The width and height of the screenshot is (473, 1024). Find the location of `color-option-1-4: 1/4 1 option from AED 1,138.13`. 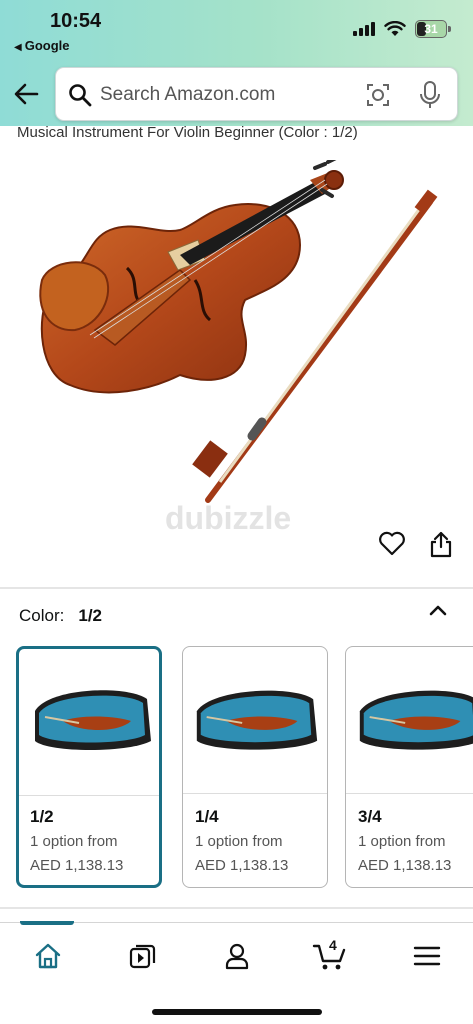

color-option-1-4: 1/4 1 option from AED 1,138.13 is located at coordinates (255, 767).